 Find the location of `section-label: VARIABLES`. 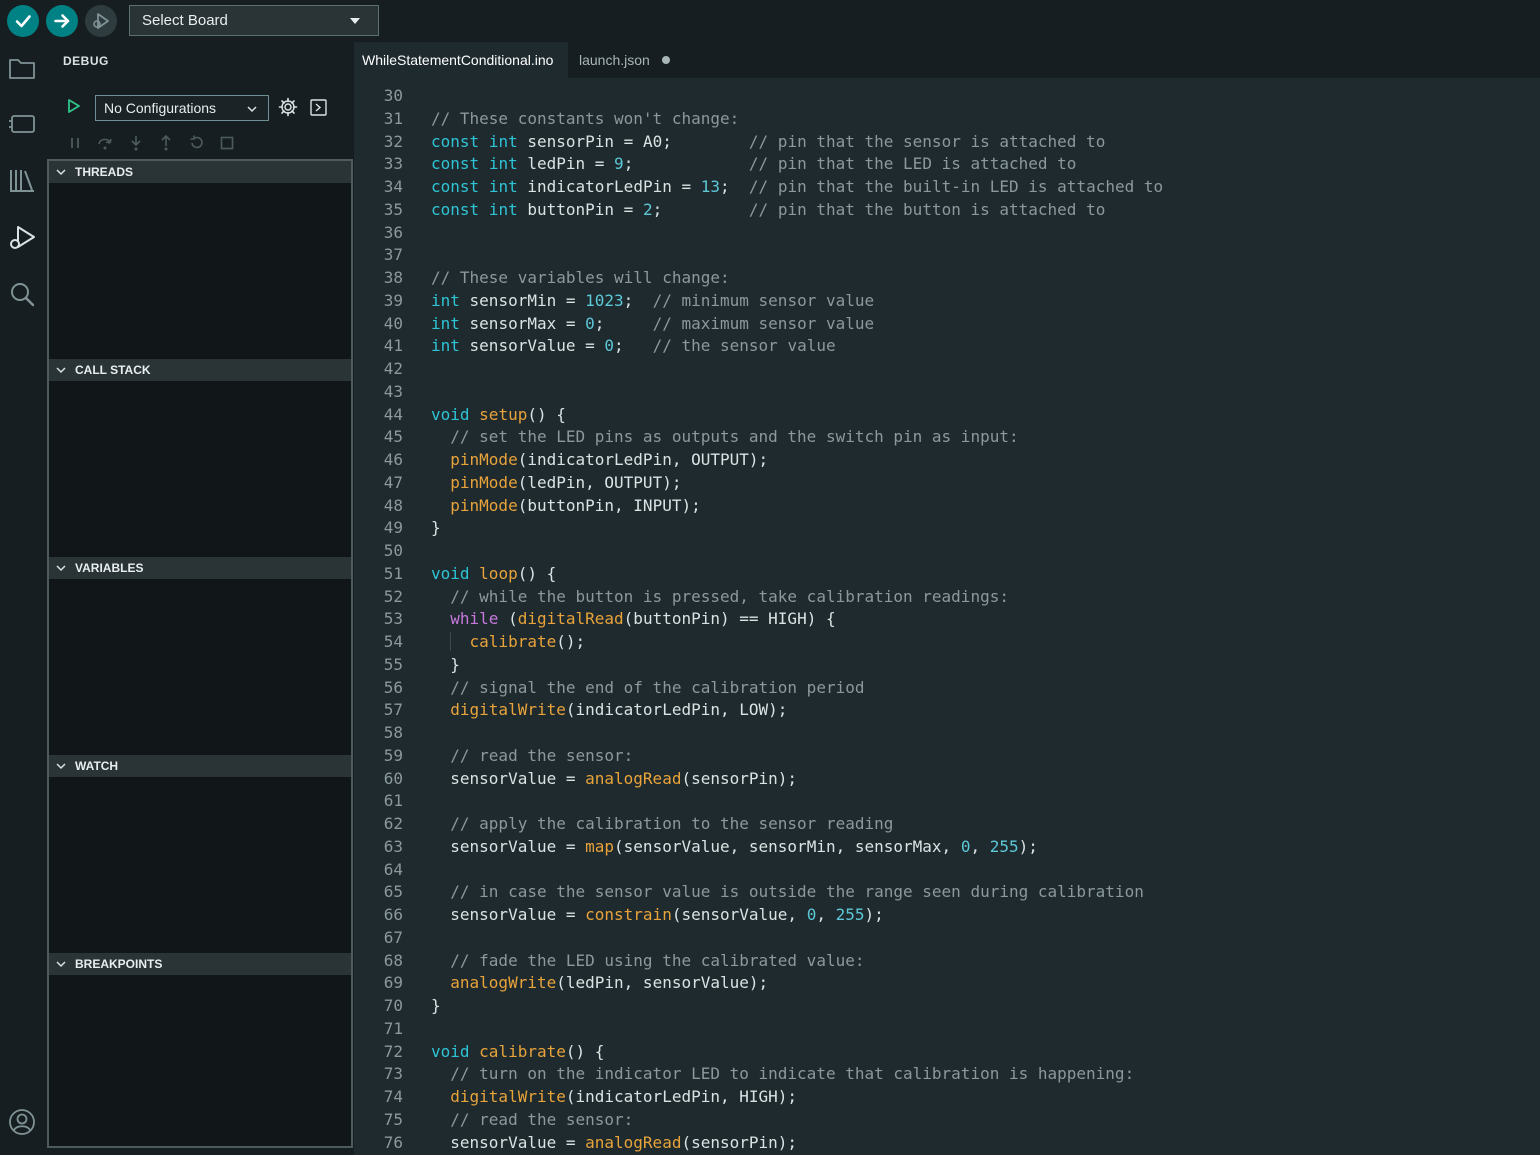

section-label: VARIABLES is located at coordinates (109, 568).